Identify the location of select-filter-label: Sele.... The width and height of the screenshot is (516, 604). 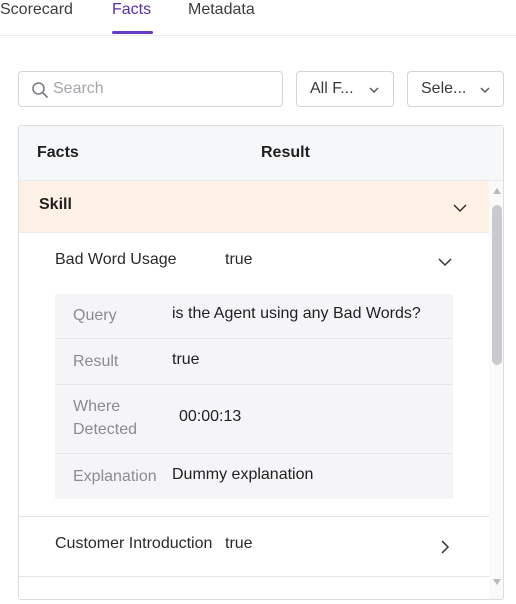
(444, 88).